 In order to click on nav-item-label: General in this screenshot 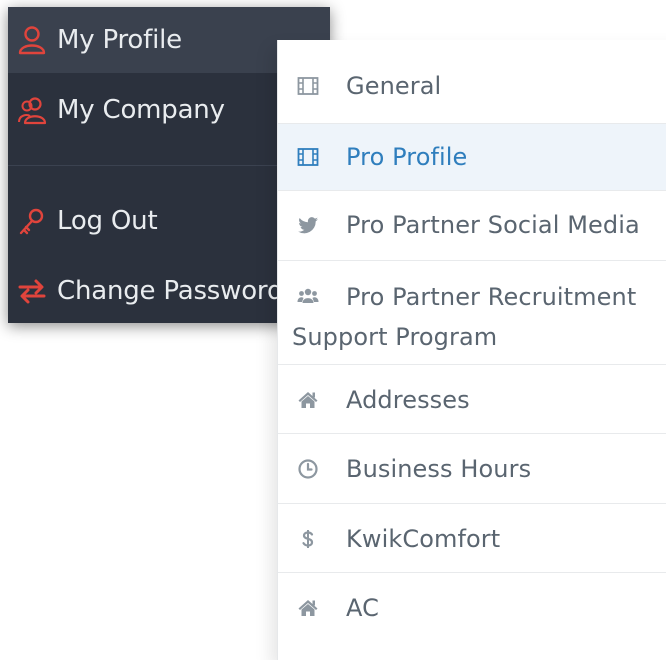, I will do `click(394, 86)`.